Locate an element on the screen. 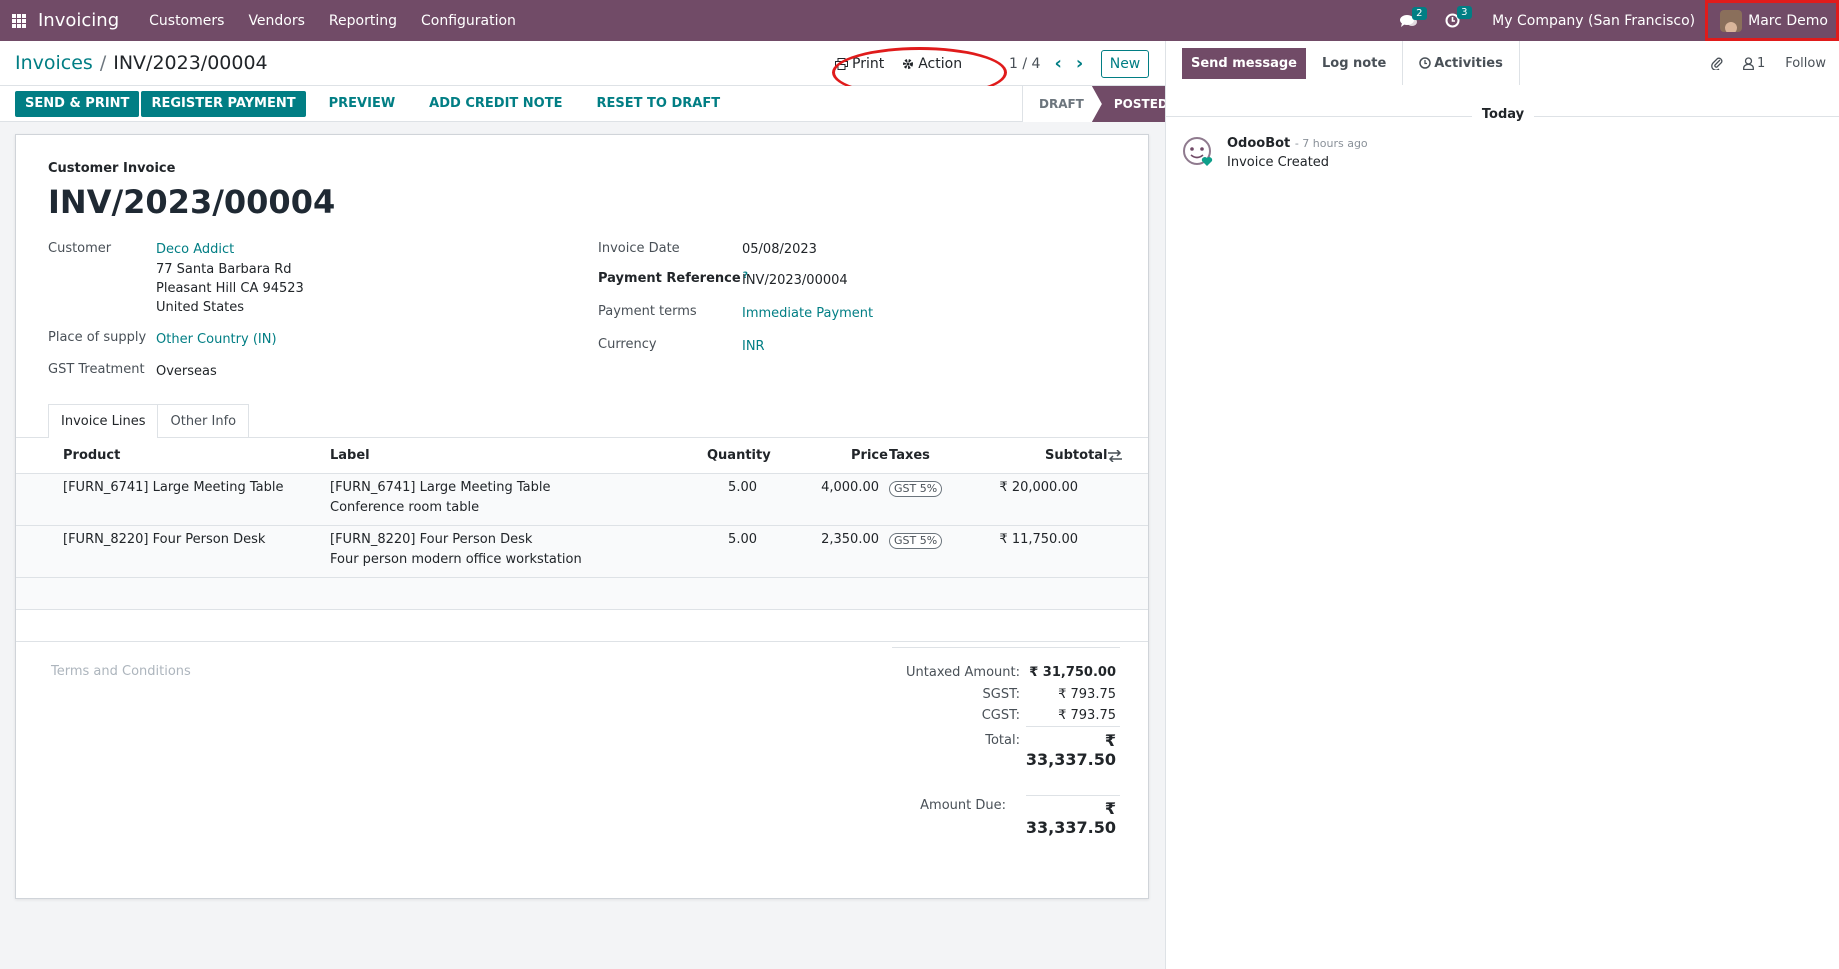 The image size is (1839, 969). totals-top-divider is located at coordinates (1006, 647).